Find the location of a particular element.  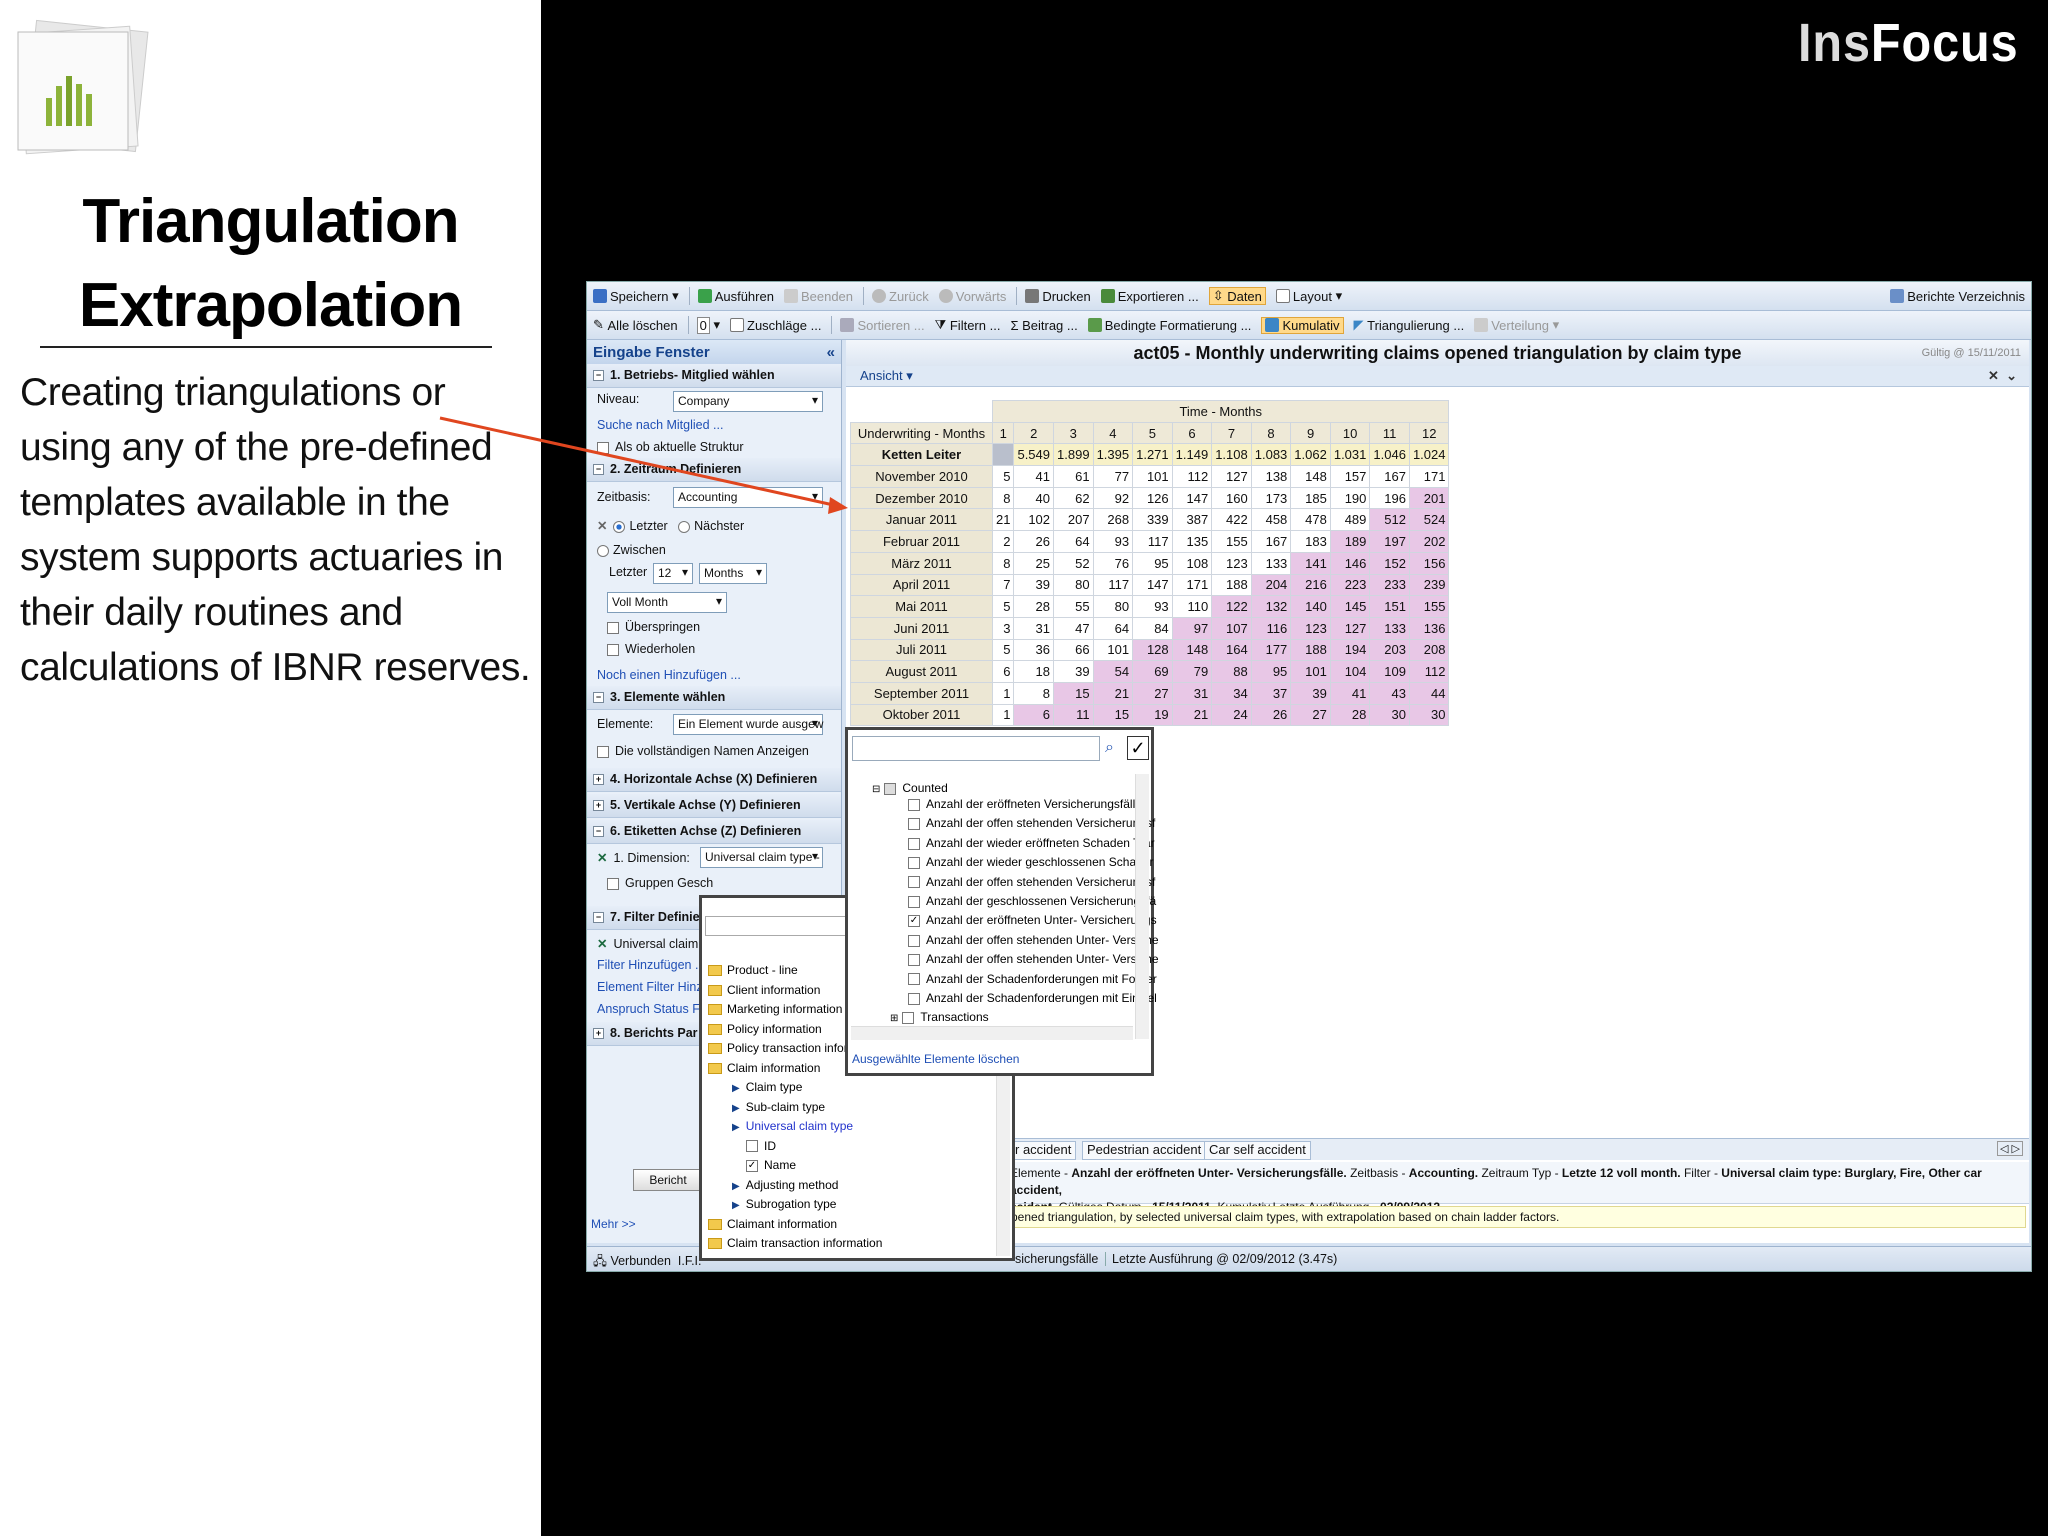

clear-icon: ✕ is located at coordinates (602, 526).